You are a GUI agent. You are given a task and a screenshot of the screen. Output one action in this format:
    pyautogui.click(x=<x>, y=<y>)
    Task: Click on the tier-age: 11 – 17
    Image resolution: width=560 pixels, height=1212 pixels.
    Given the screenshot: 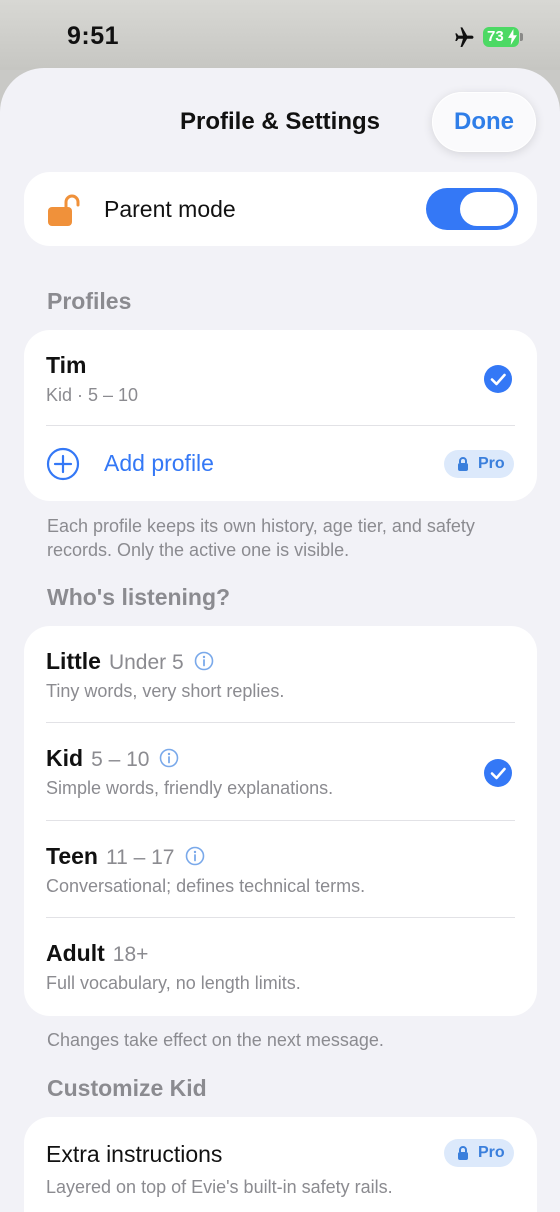 What is the action you would take?
    pyautogui.click(x=140, y=857)
    